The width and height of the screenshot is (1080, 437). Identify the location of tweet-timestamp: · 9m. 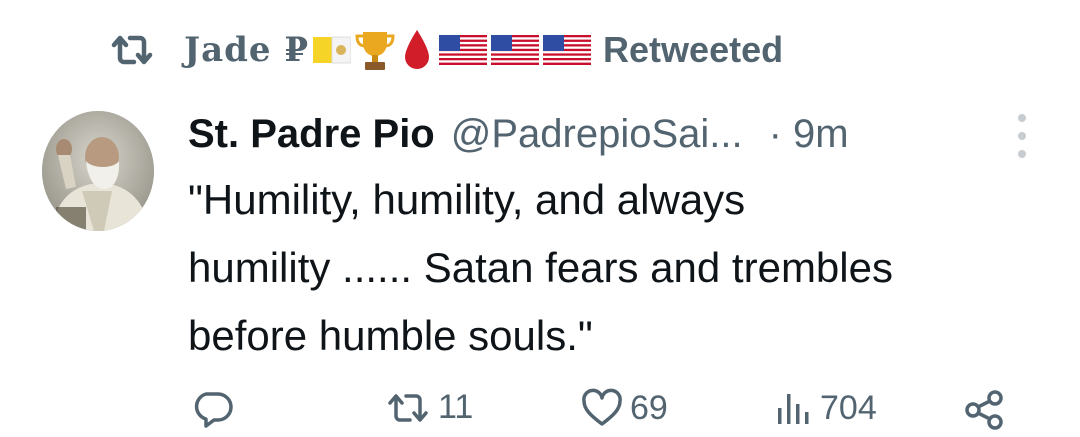
(809, 134).